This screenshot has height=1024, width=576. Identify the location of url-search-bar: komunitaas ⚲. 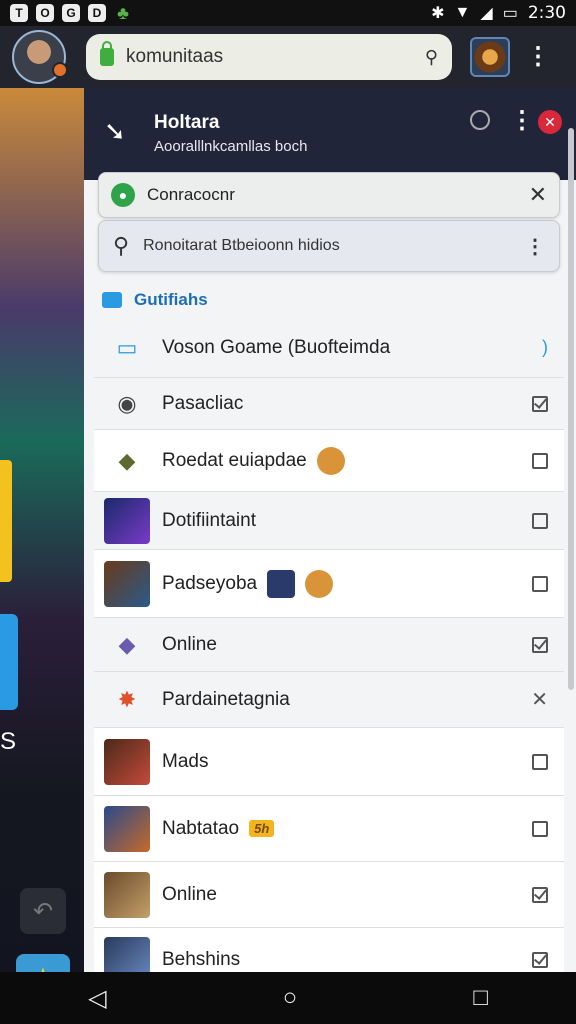
(269, 57).